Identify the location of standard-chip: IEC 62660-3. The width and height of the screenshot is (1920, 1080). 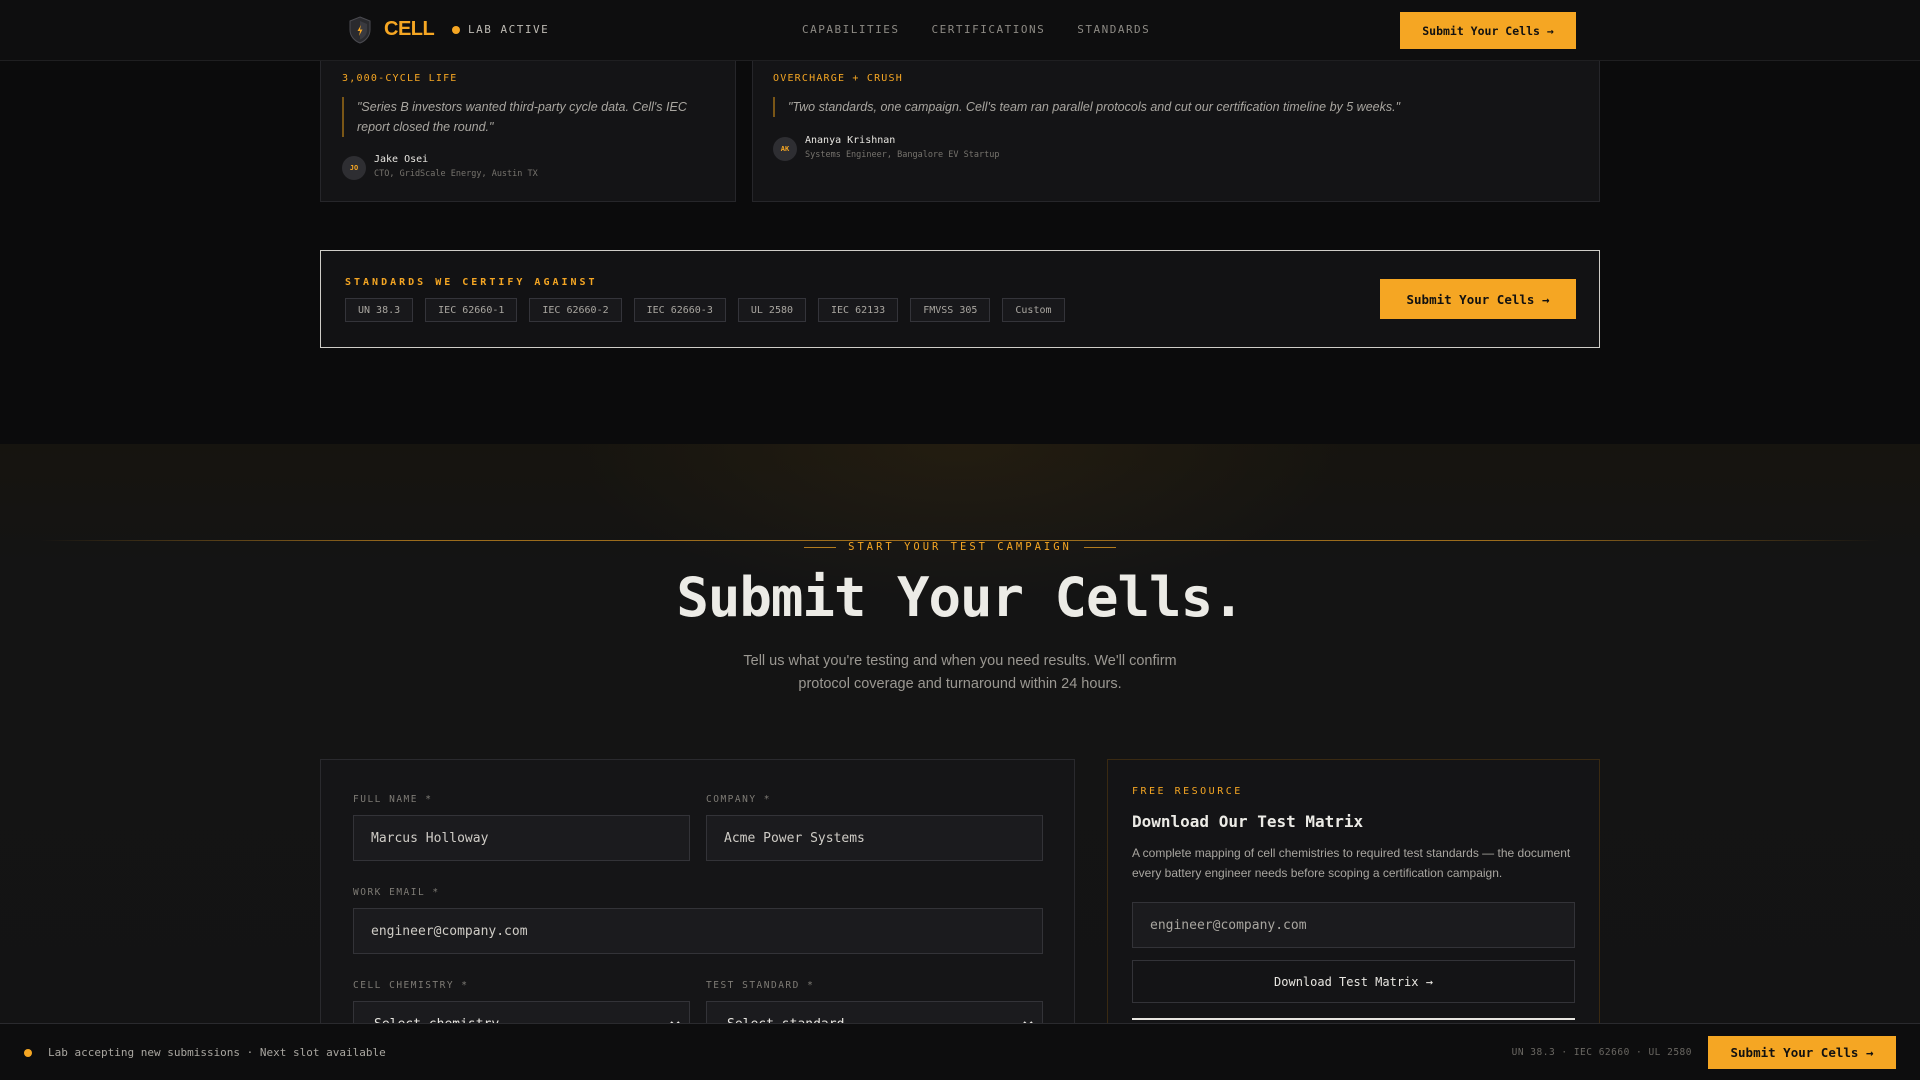
(679, 310).